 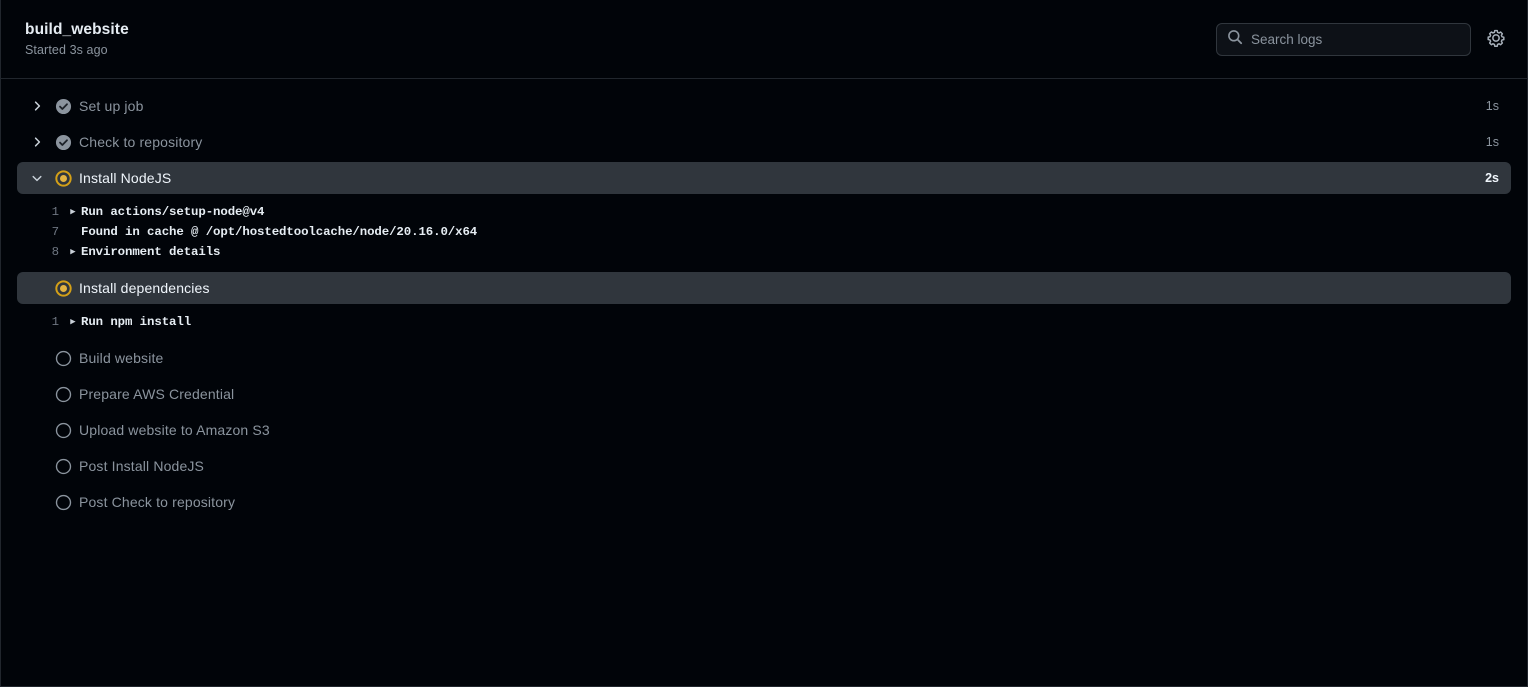 What do you see at coordinates (157, 502) in the screenshot?
I see `step-name: Post Check to repository` at bounding box center [157, 502].